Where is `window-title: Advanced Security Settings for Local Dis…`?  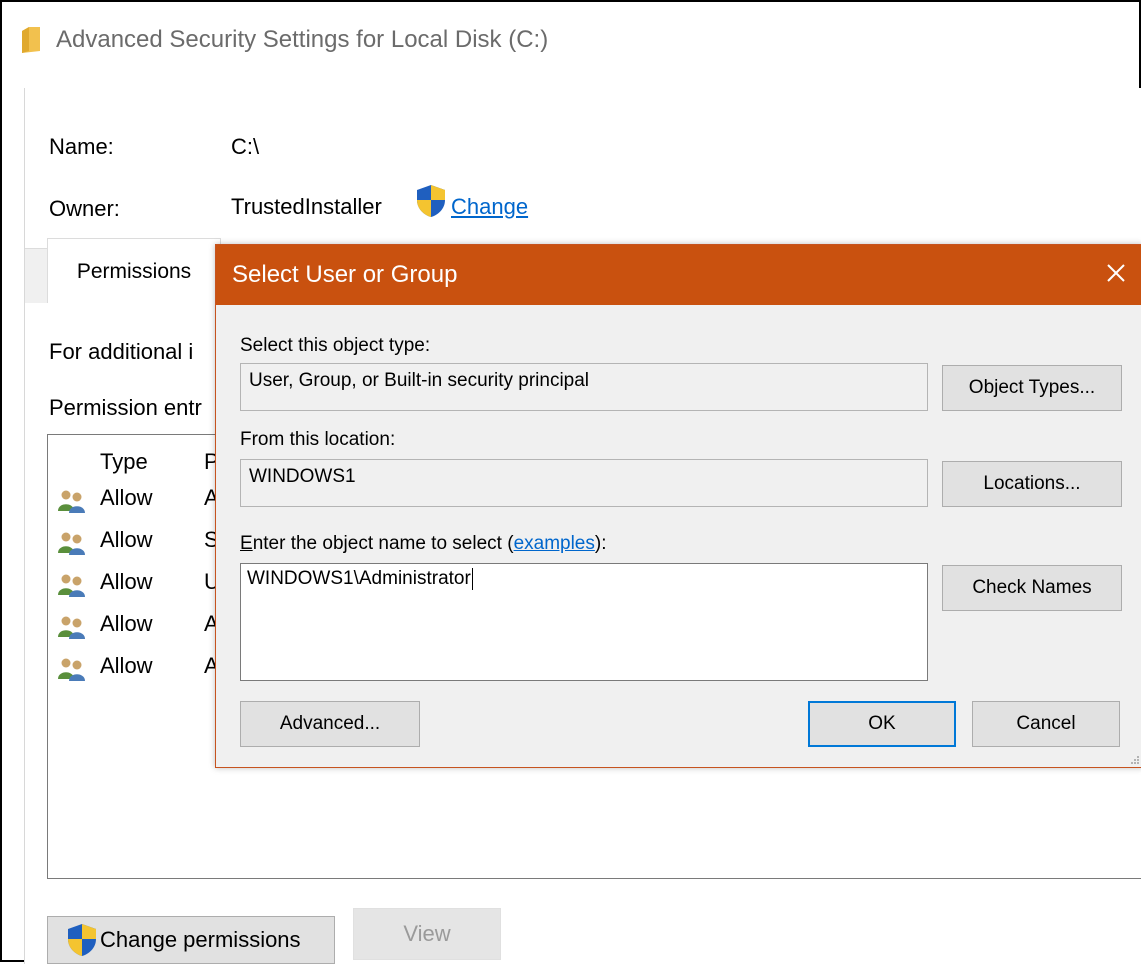 window-title: Advanced Security Settings for Local Dis… is located at coordinates (302, 39).